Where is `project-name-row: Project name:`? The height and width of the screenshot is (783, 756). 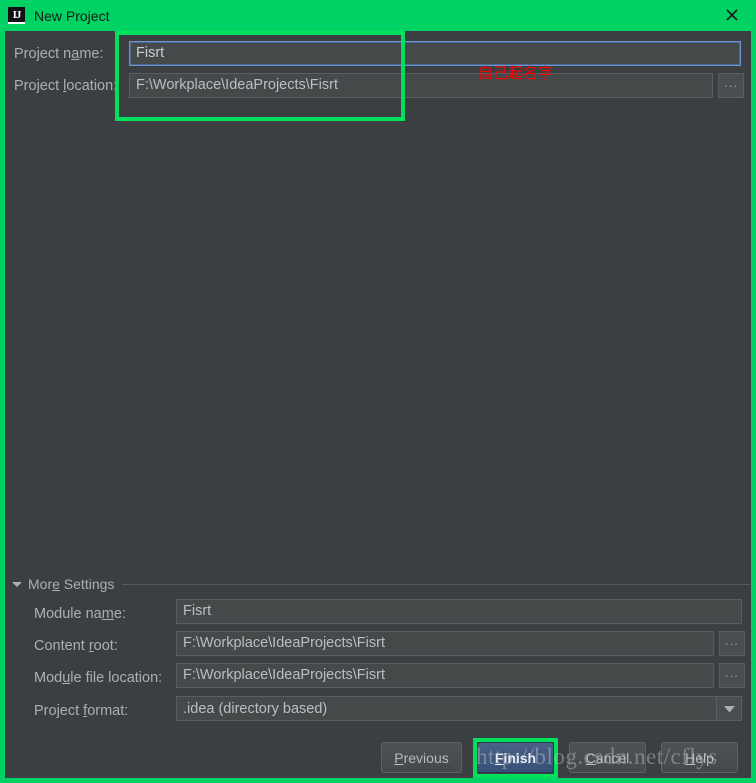 project-name-row: Project name: is located at coordinates (58, 54).